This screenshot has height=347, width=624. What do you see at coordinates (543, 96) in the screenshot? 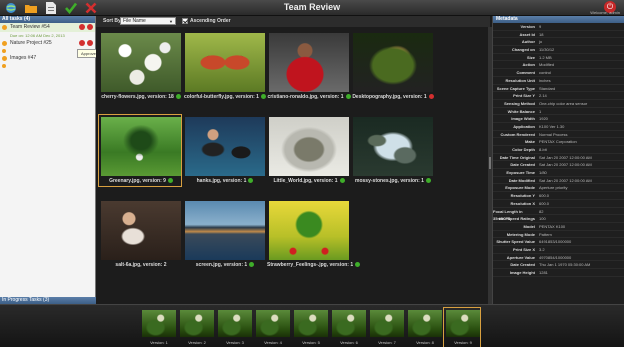
I see `metadata-value: 2.14` at bounding box center [543, 96].